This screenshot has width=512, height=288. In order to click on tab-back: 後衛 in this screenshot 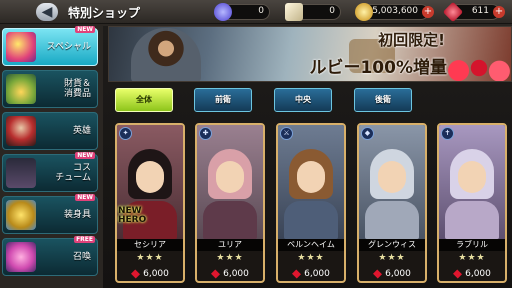, I will do `click(383, 100)`.